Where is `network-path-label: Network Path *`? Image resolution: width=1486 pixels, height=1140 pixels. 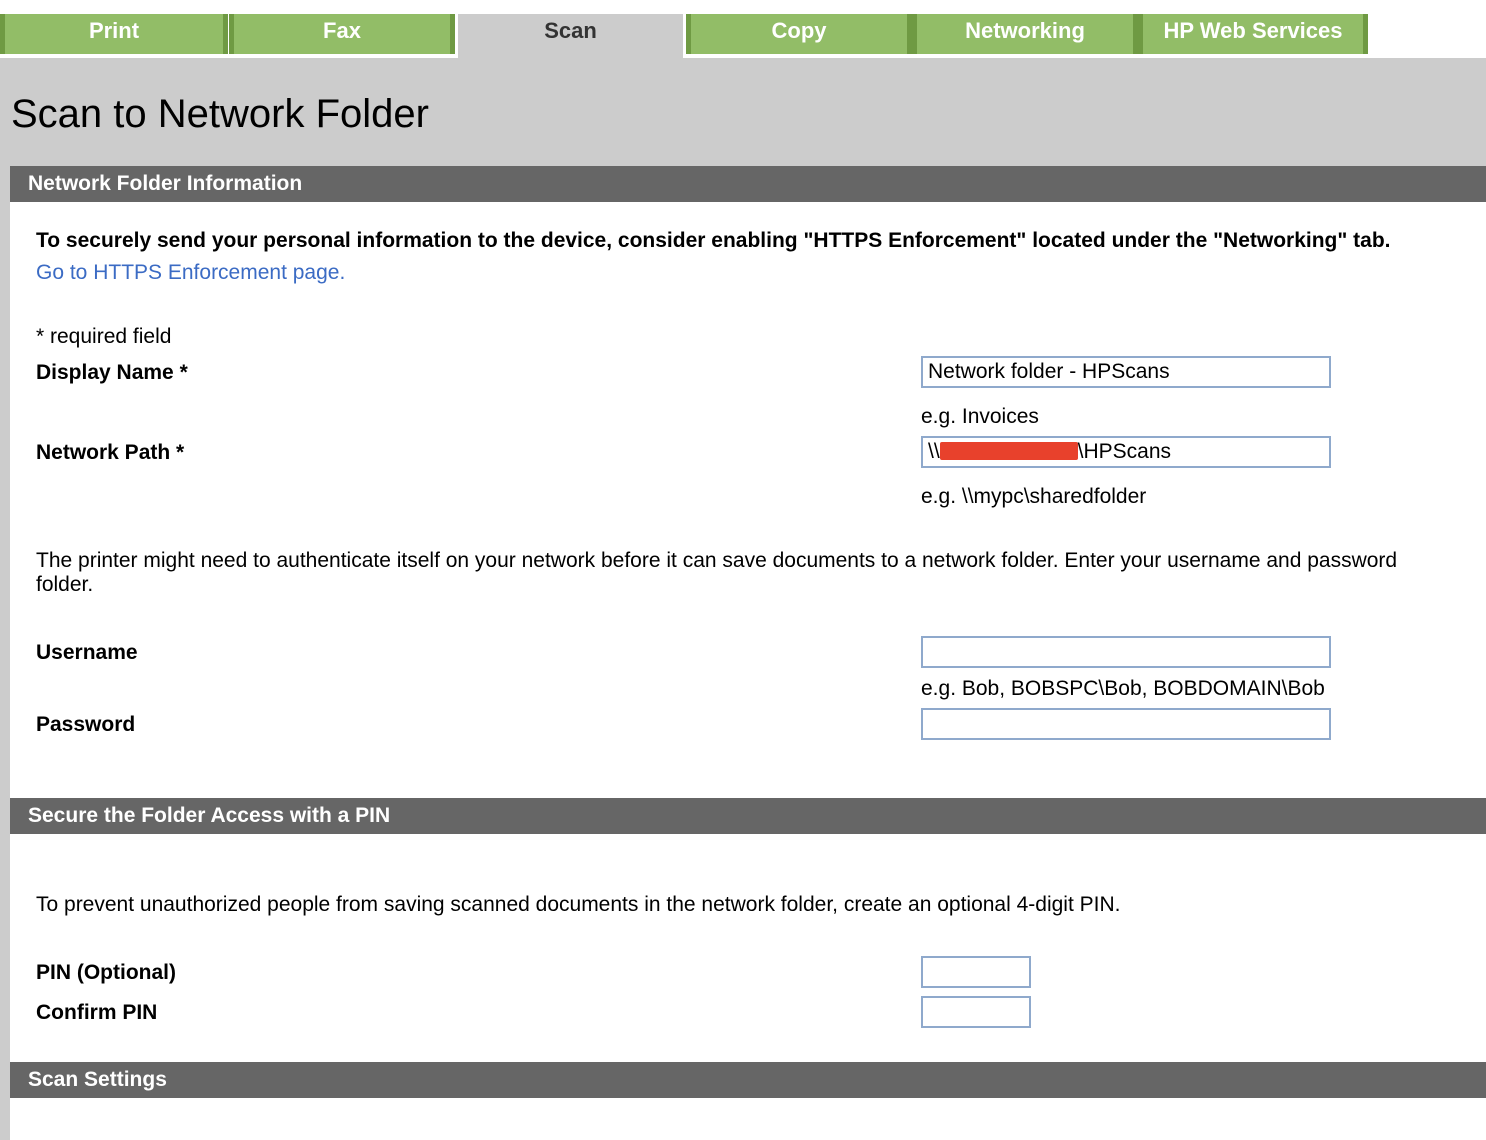 network-path-label: Network Path * is located at coordinates (110, 452).